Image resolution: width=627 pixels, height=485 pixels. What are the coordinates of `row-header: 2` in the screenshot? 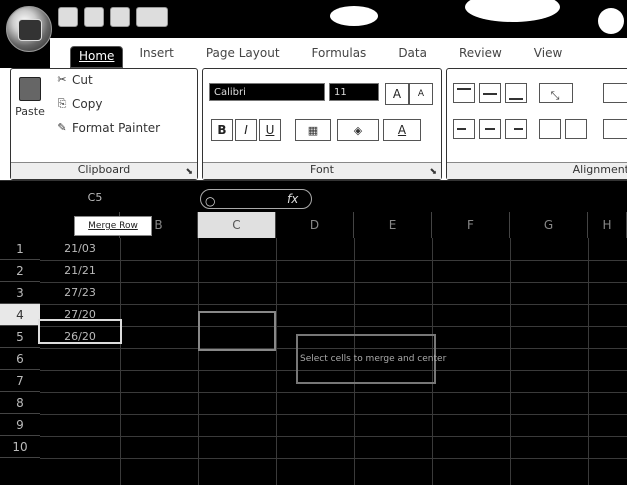 It's located at (20, 271).